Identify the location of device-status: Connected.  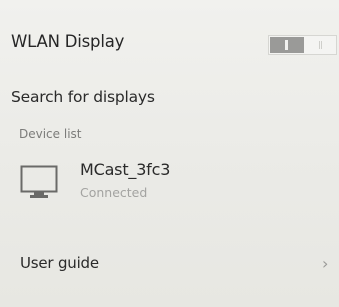
(114, 192).